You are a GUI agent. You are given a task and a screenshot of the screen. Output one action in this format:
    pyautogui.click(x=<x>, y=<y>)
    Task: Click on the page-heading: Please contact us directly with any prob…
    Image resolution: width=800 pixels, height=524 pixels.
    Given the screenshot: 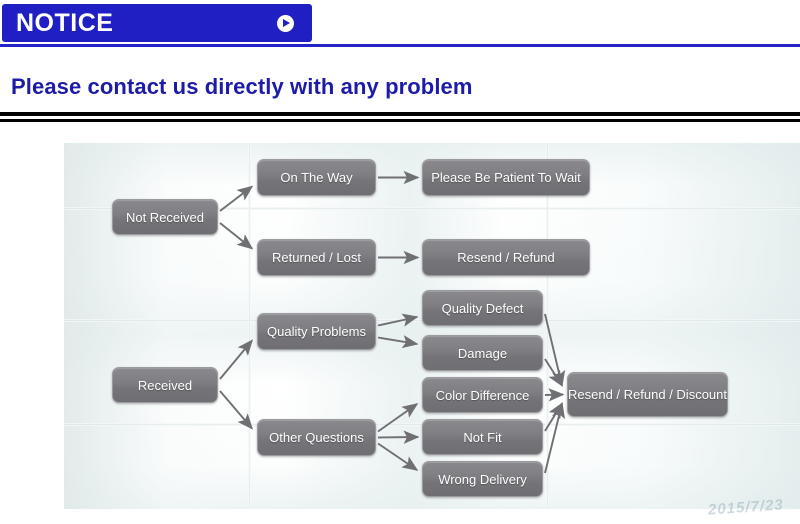 What is the action you would take?
    pyautogui.click(x=242, y=86)
    